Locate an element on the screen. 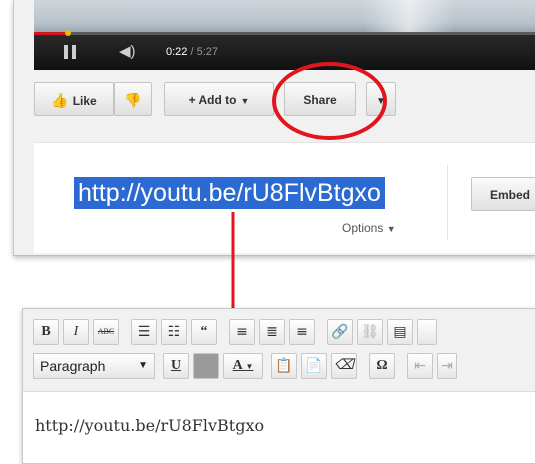 The height and width of the screenshot is (464, 535). options-label: Options is located at coordinates (363, 228).